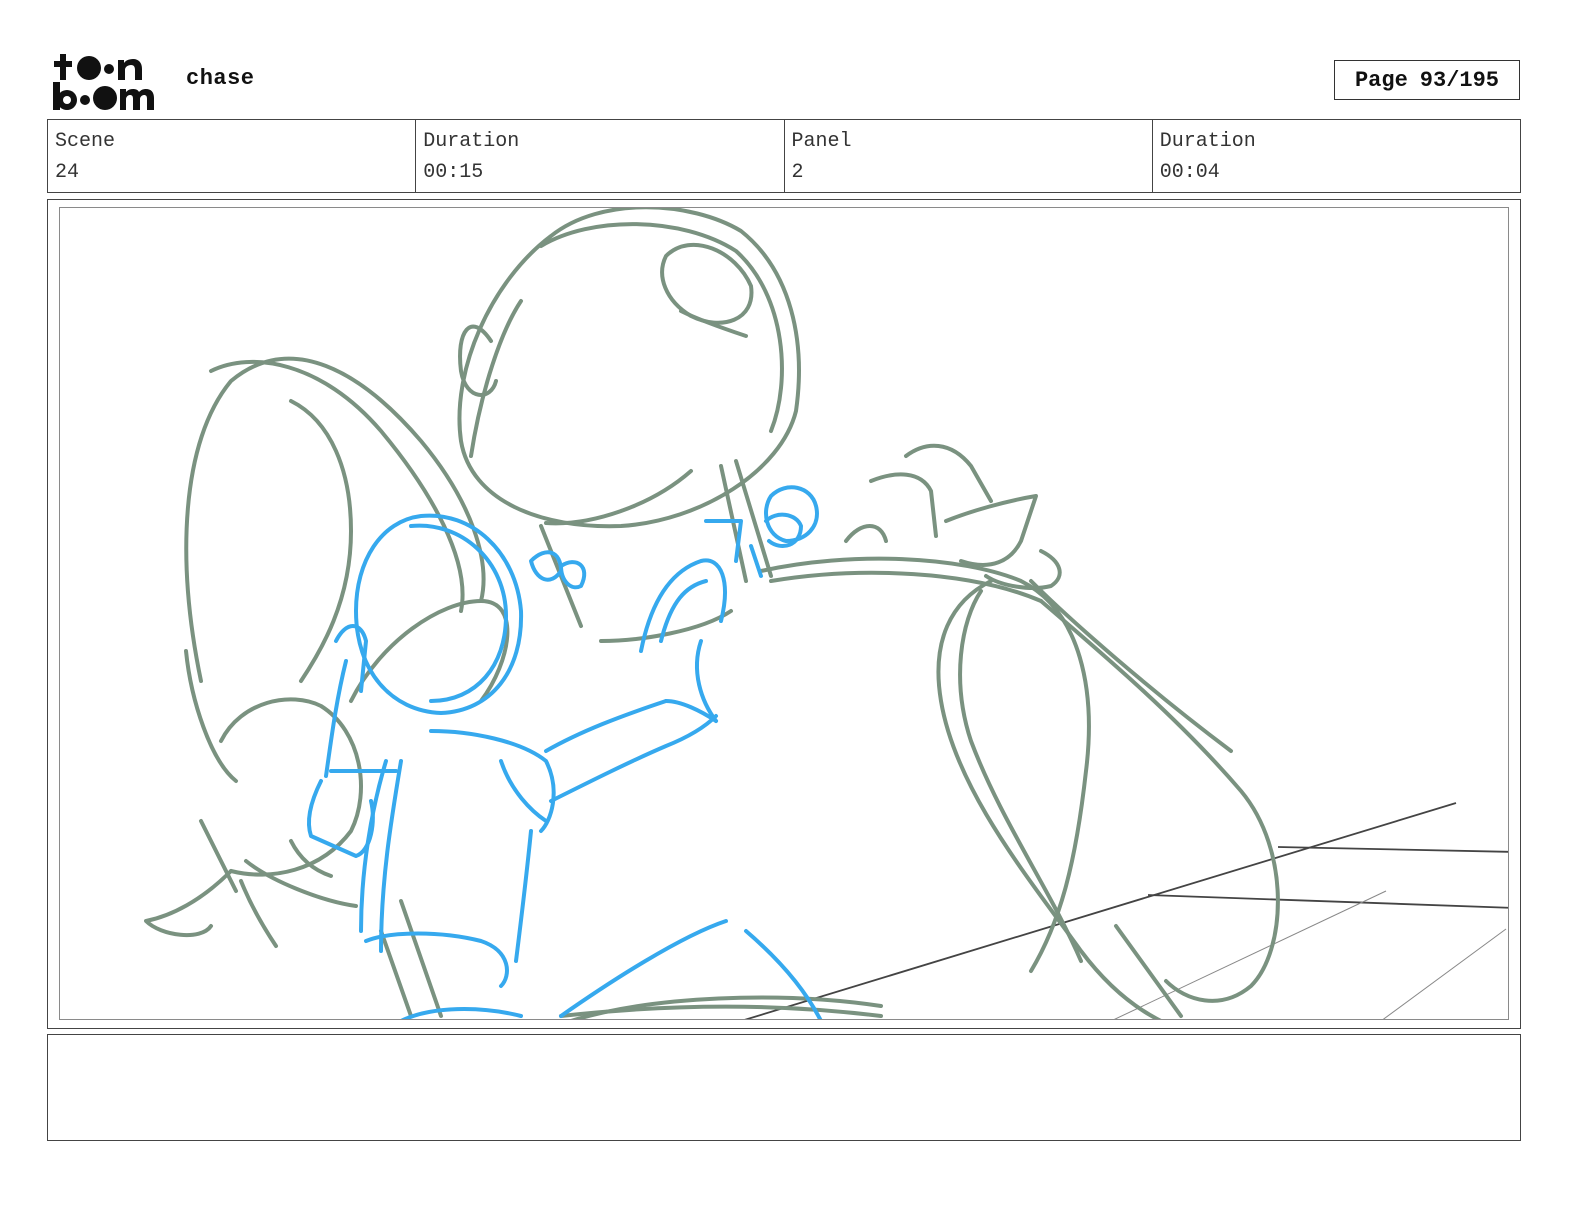 This screenshot has height=1224, width=1584. I want to click on toonboom-logo, so click(107, 82).